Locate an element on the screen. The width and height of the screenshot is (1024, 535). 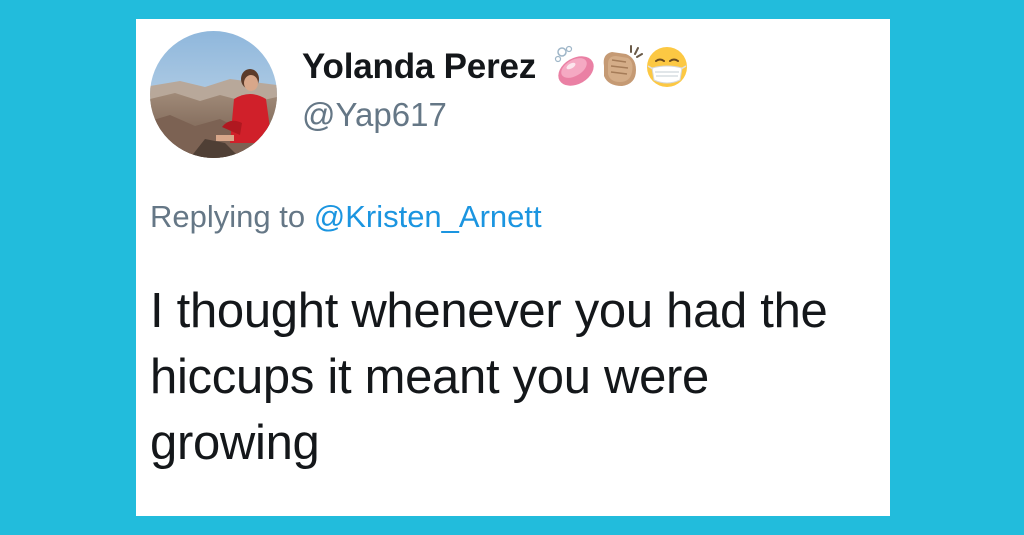
display-name: Yolanda Perez is located at coordinates (419, 67).